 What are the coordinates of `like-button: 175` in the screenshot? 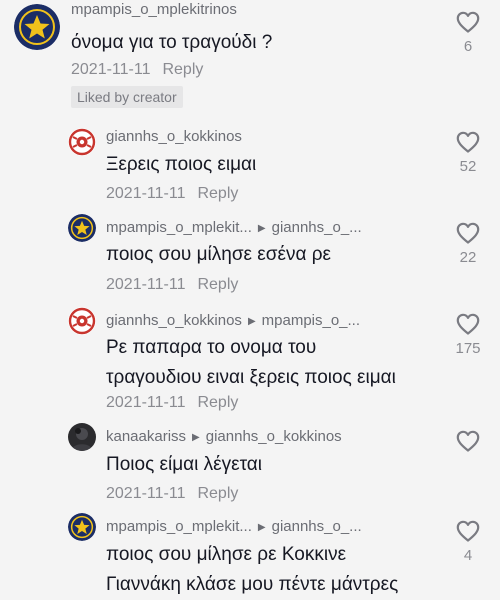 It's located at (468, 335).